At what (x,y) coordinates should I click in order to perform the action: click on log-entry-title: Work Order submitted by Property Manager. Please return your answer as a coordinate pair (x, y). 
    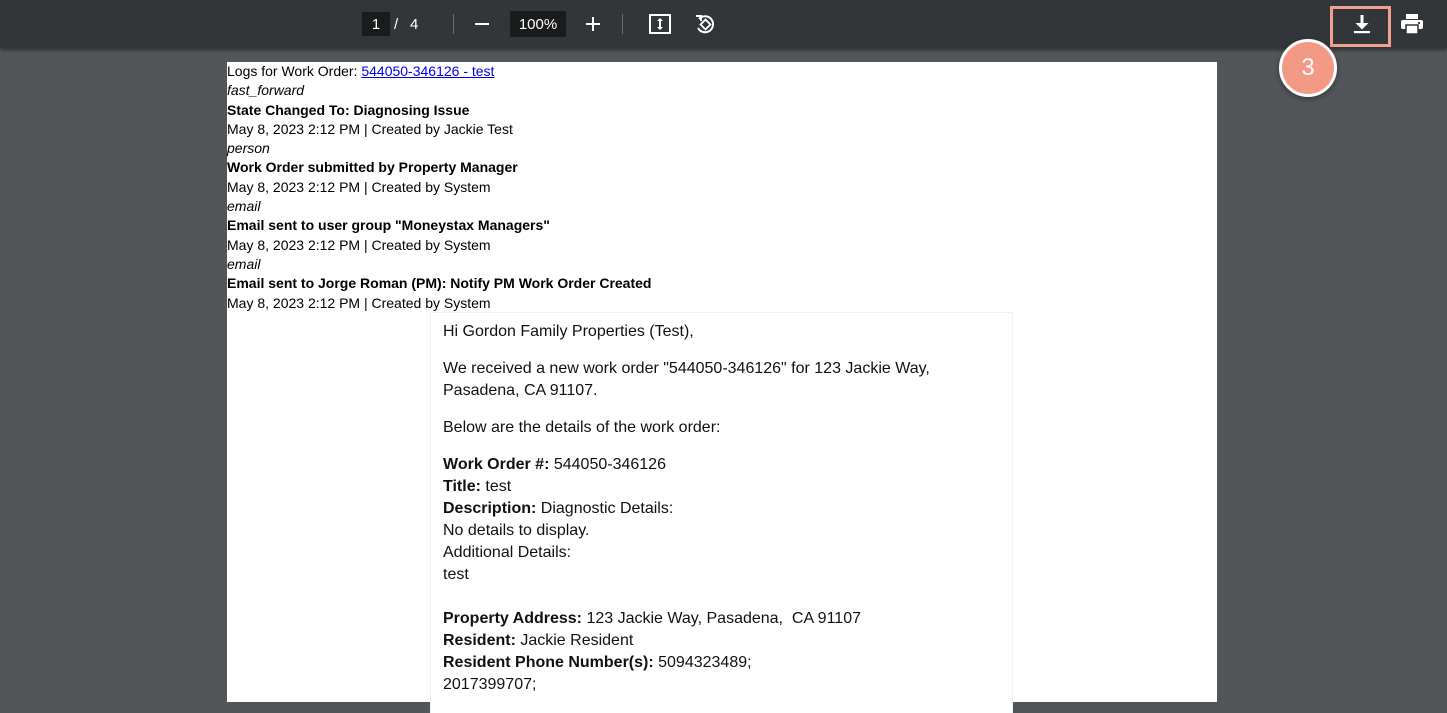
    Looking at the image, I should click on (372, 167).